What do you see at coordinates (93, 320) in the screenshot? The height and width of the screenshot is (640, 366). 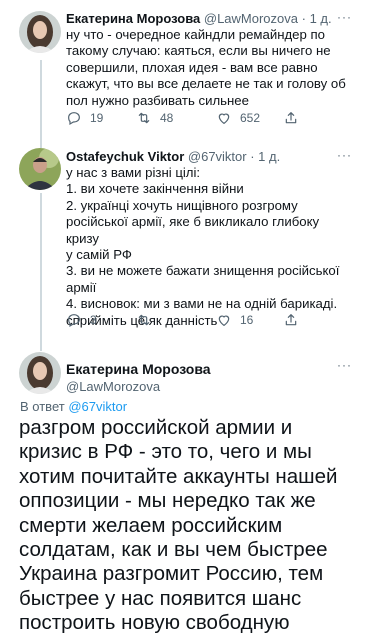 I see `reply-count: 3` at bounding box center [93, 320].